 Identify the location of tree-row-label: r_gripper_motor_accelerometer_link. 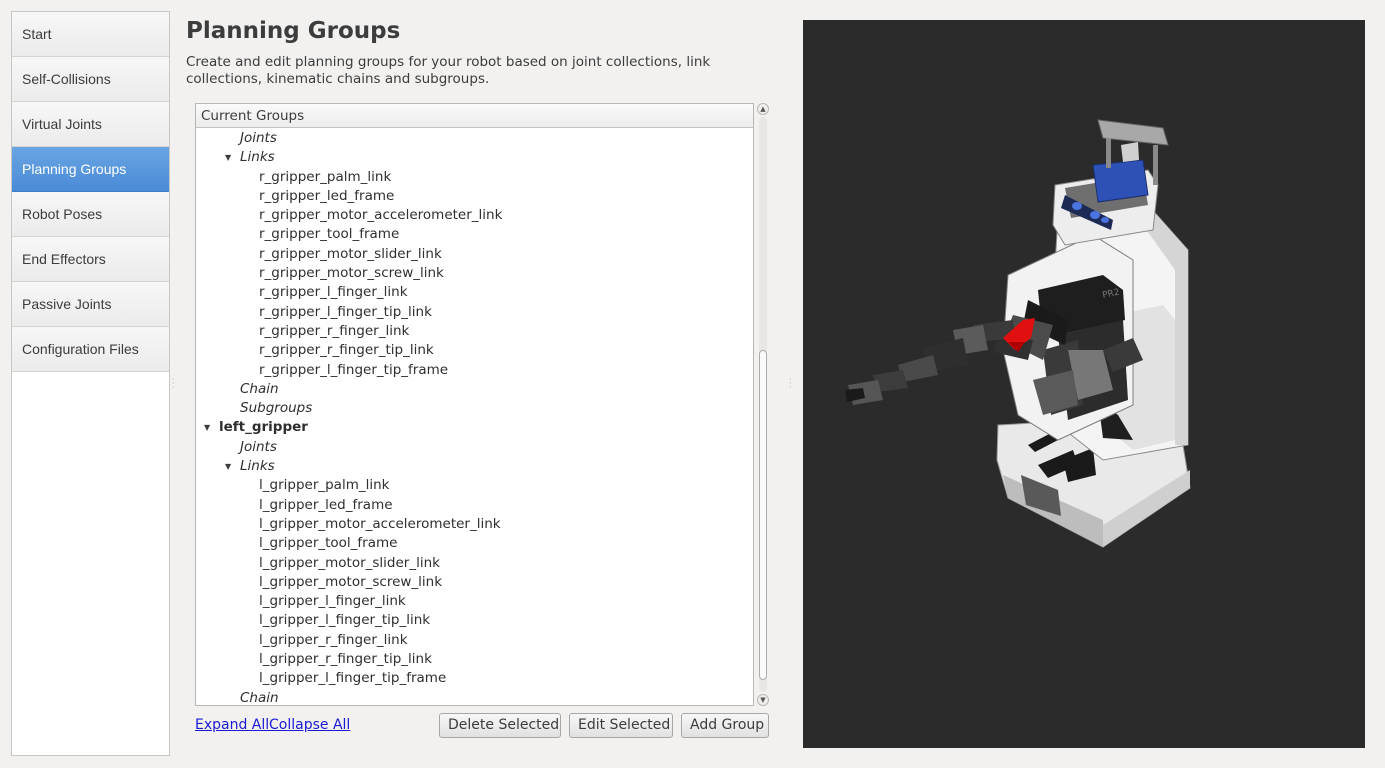
(381, 215).